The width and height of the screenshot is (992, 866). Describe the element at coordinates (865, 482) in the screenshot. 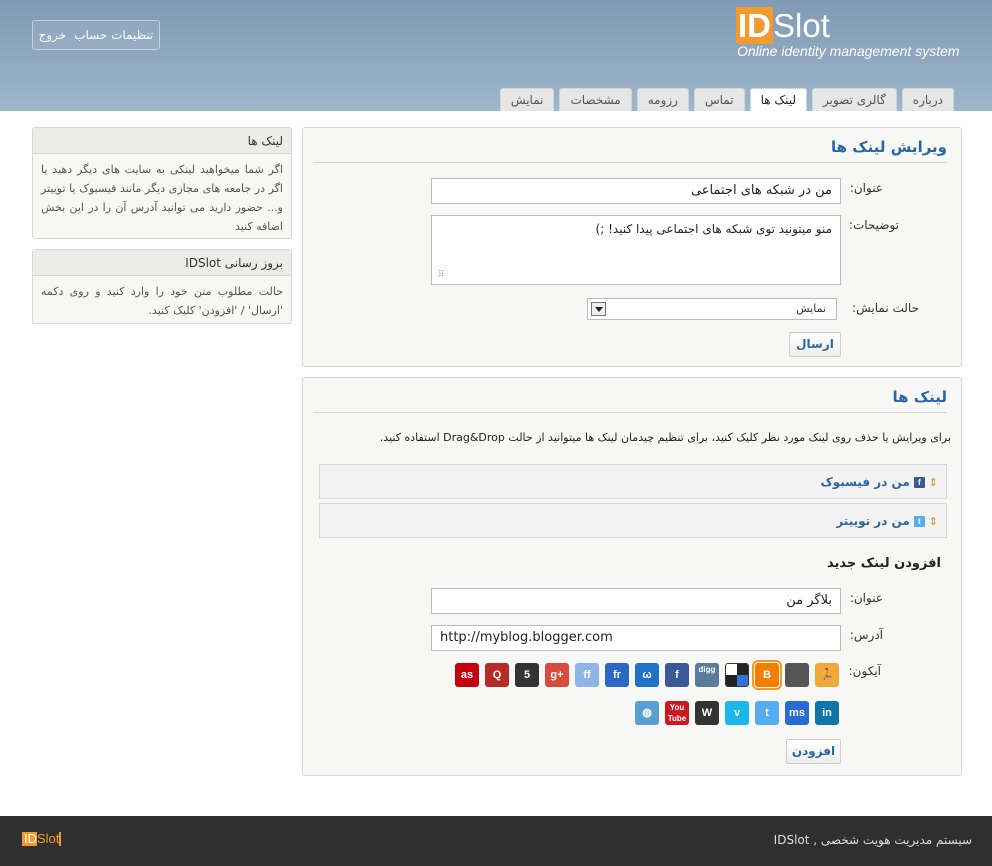

I see `link-item-label: من در فیسبوک` at that location.